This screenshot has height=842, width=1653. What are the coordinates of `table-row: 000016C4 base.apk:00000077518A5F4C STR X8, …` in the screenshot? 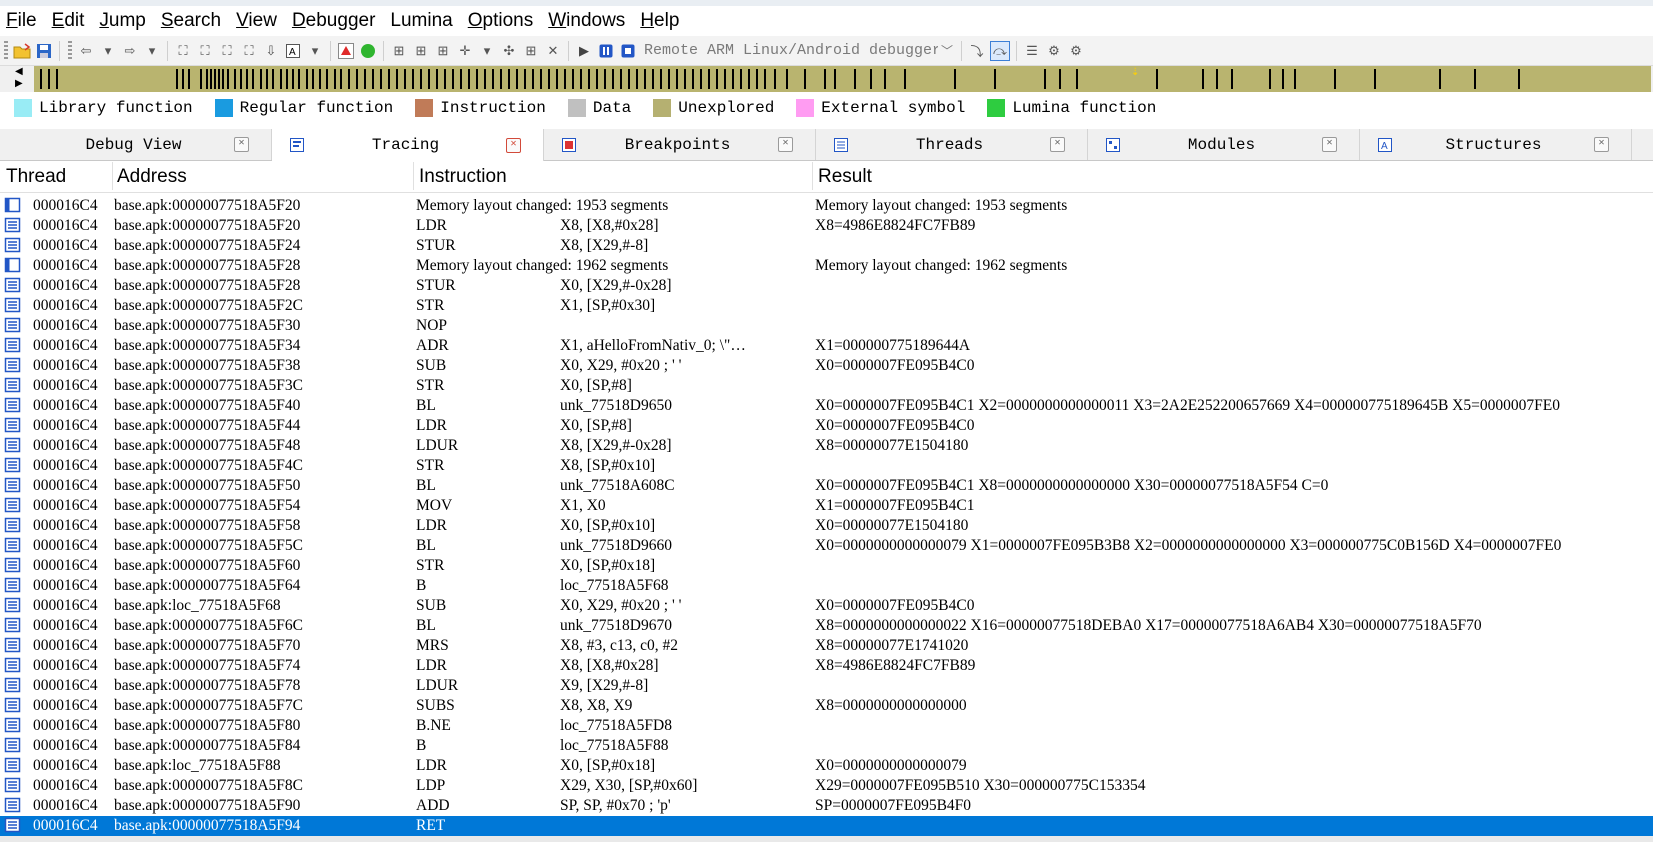 It's located at (826, 466).